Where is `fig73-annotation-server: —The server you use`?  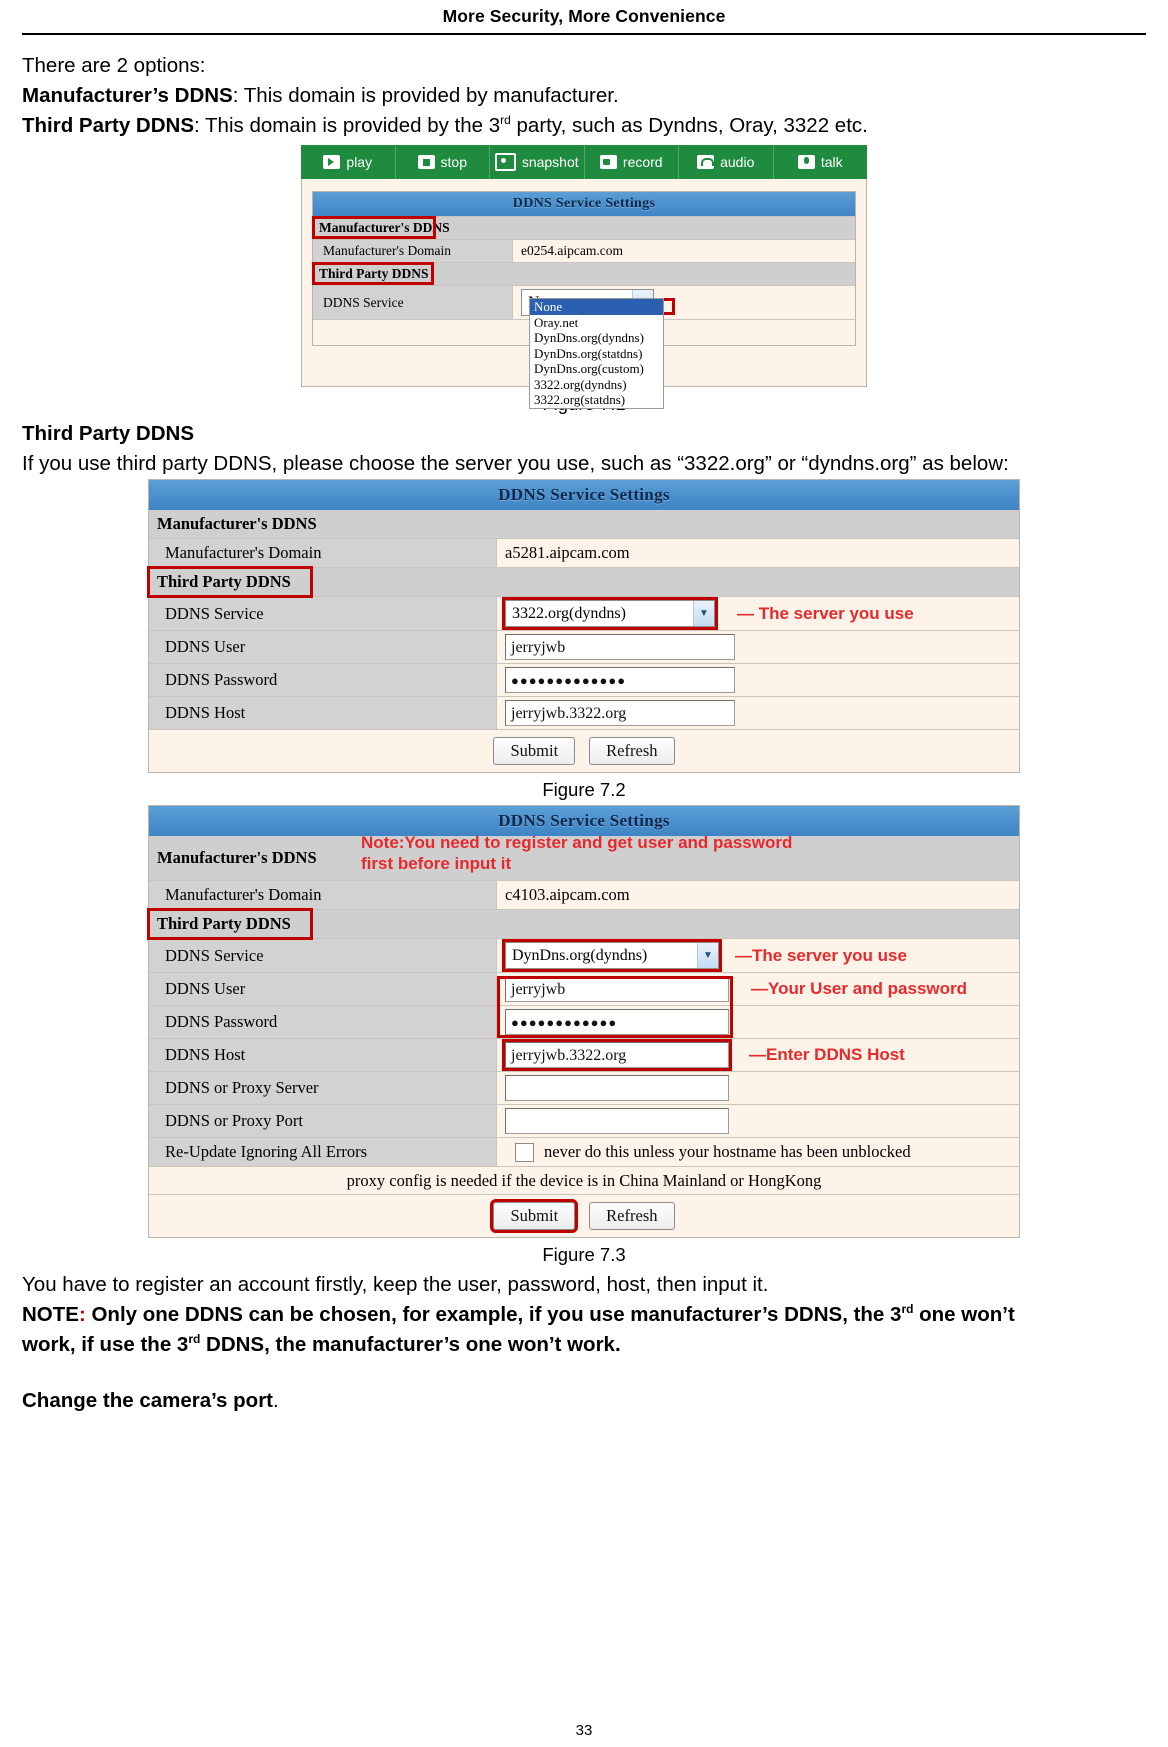
fig73-annotation-server: —The server you use is located at coordinates (821, 955).